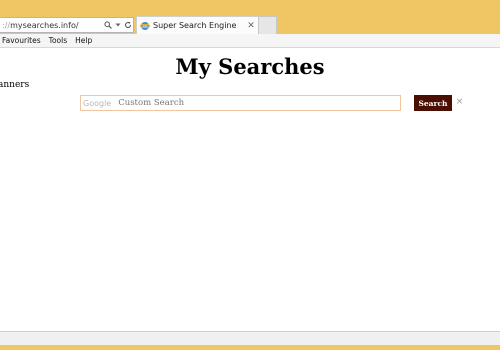 This screenshot has height=350, width=500. Describe the element at coordinates (195, 25) in the screenshot. I see `tab-title: Super Search Engine` at that location.